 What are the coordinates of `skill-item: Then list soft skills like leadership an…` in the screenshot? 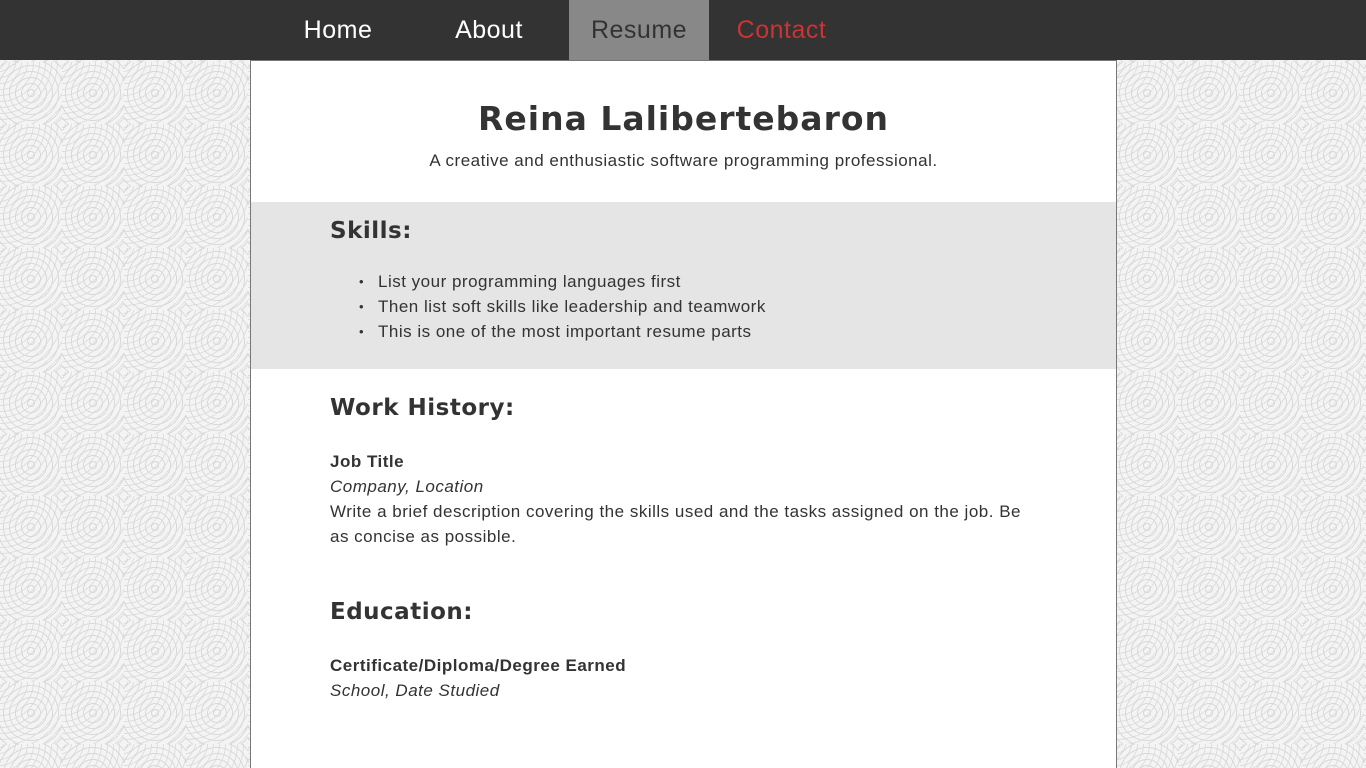 It's located at (697, 306).